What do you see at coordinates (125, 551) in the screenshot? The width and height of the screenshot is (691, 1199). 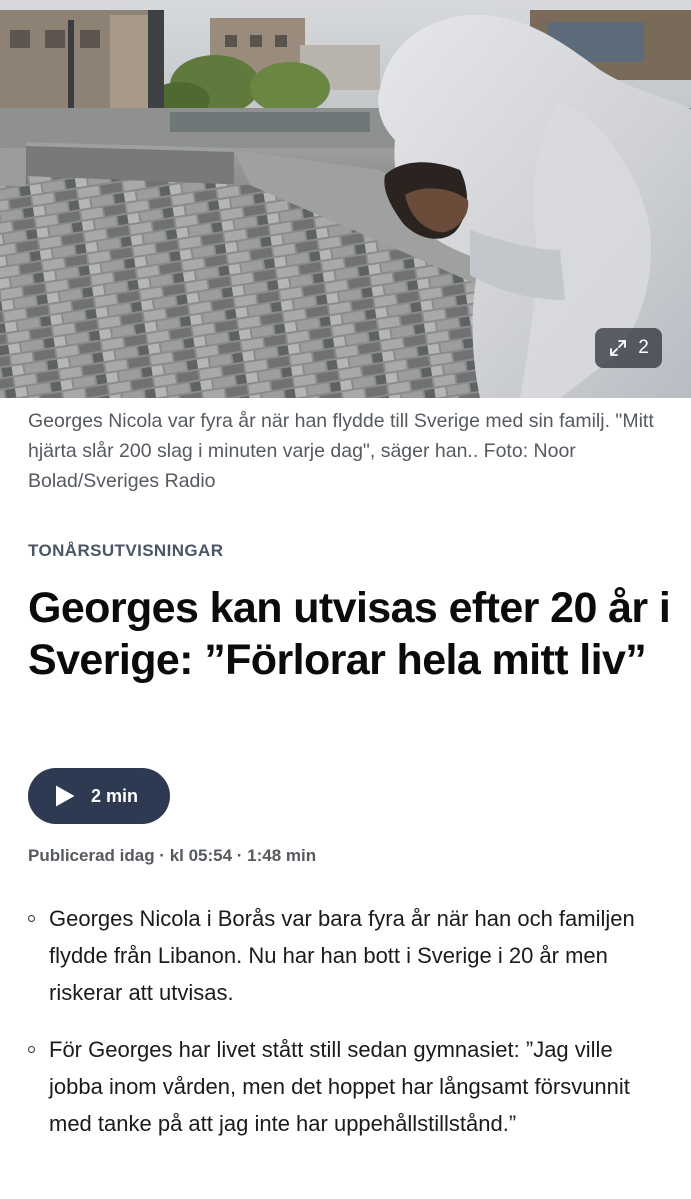 I see `category-link: TONÅRSUTVISNINGAR` at bounding box center [125, 551].